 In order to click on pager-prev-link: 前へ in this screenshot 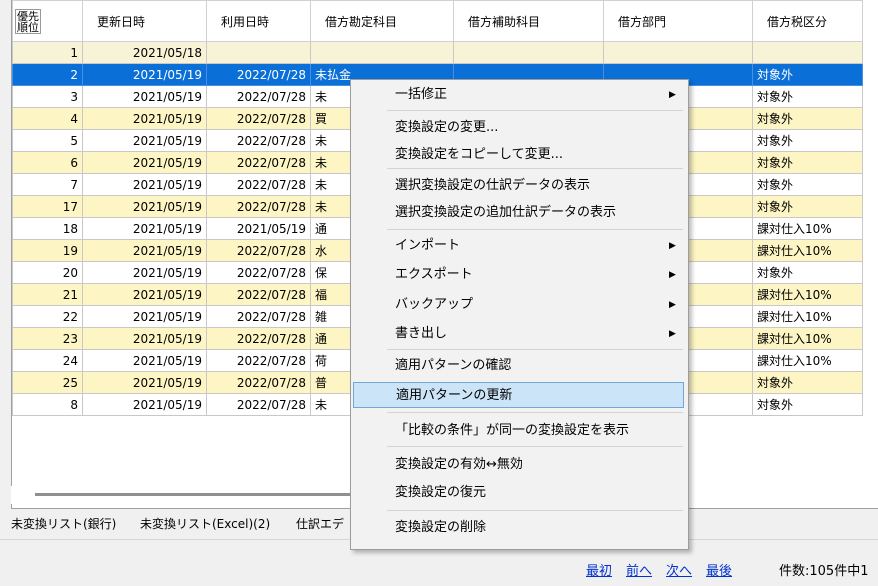, I will do `click(639, 571)`.